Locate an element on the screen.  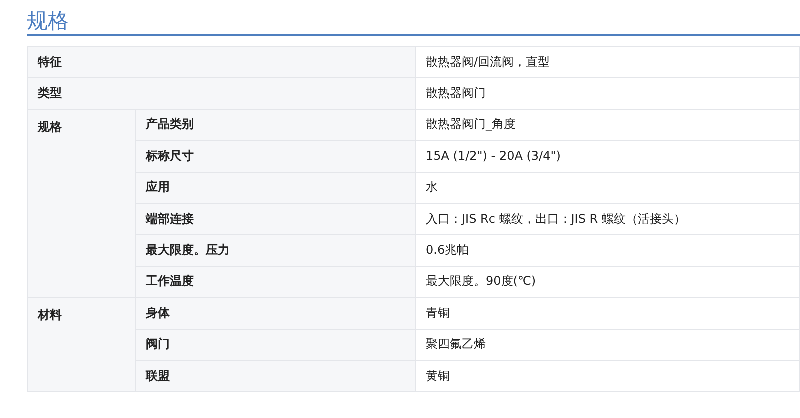
table-header-cell: 特征 is located at coordinates (222, 62).